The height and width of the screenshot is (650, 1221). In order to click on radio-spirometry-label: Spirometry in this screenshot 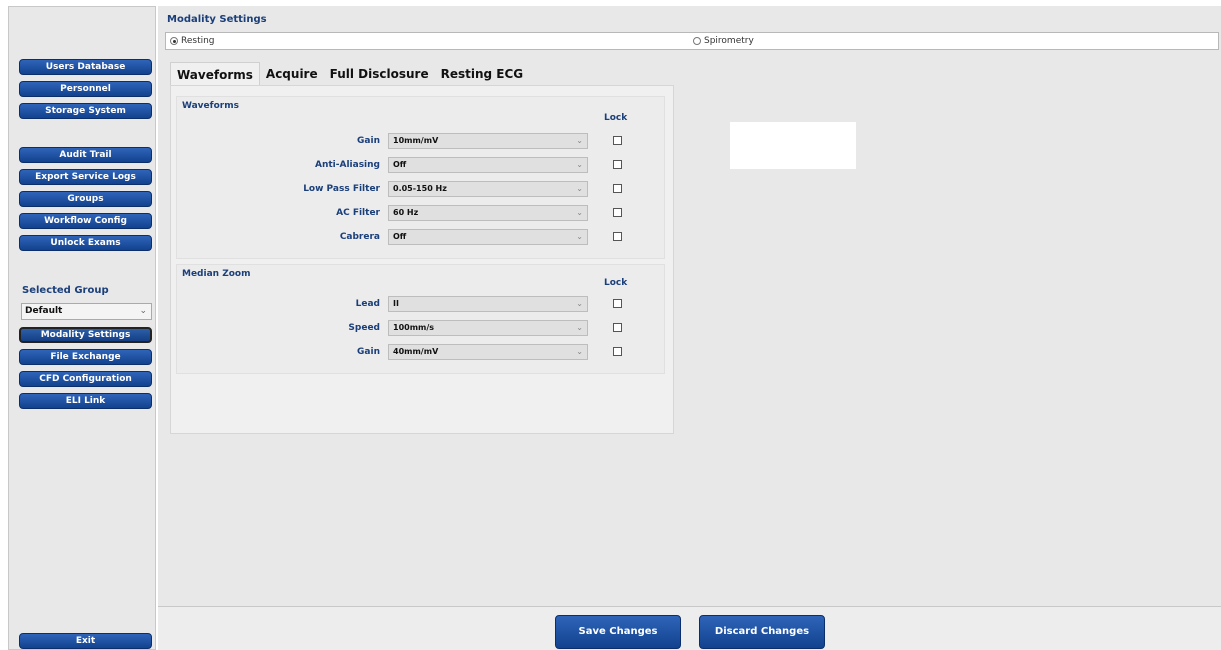, I will do `click(729, 41)`.